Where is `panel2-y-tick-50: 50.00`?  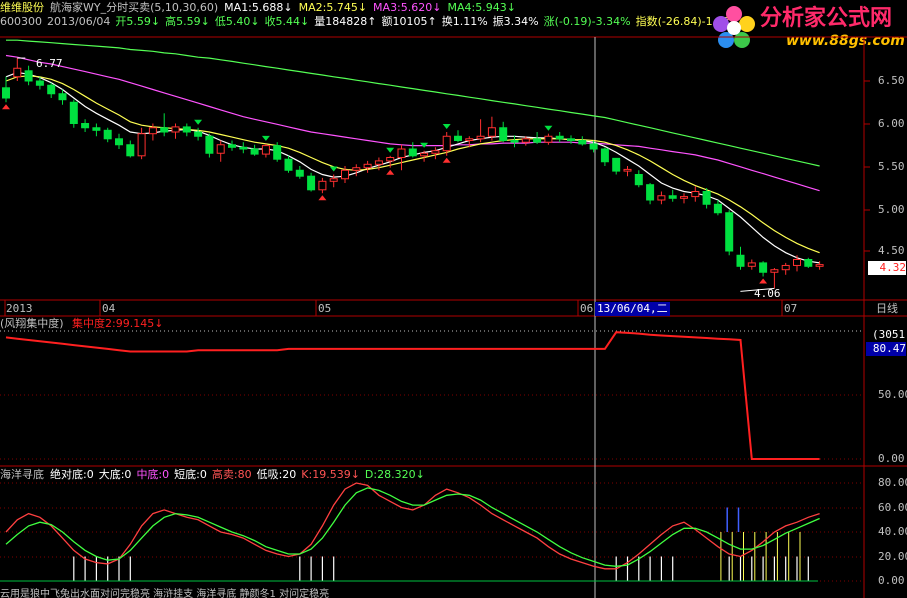
panel2-y-tick-50: 50.00 is located at coordinates (892, 394).